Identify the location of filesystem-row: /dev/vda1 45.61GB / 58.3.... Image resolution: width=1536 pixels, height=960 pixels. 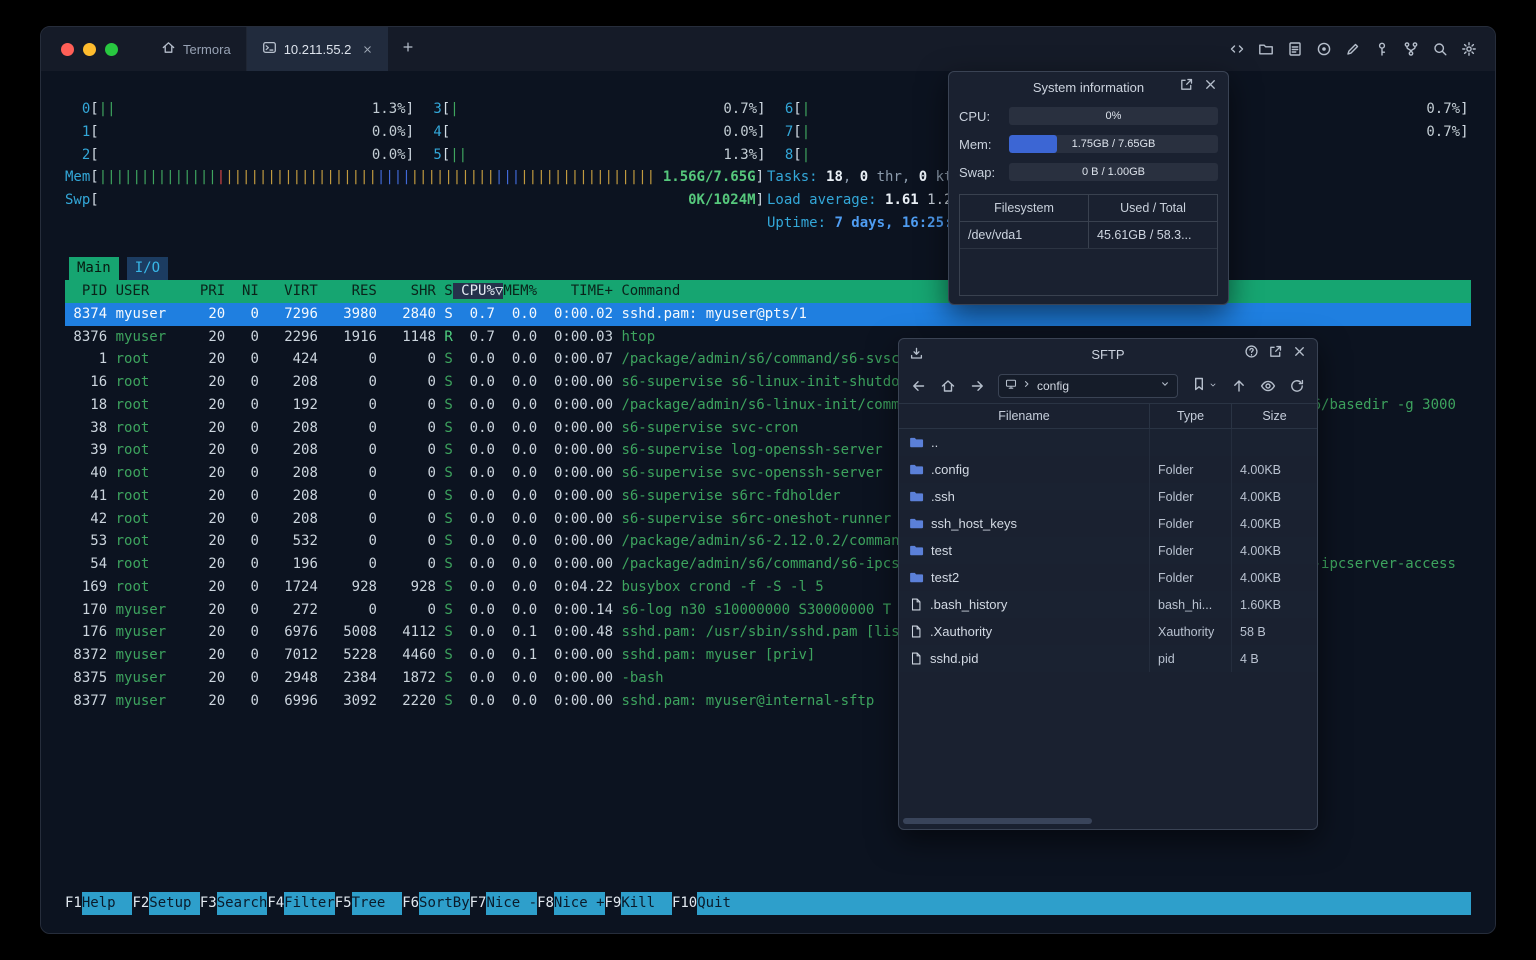
(1088, 235).